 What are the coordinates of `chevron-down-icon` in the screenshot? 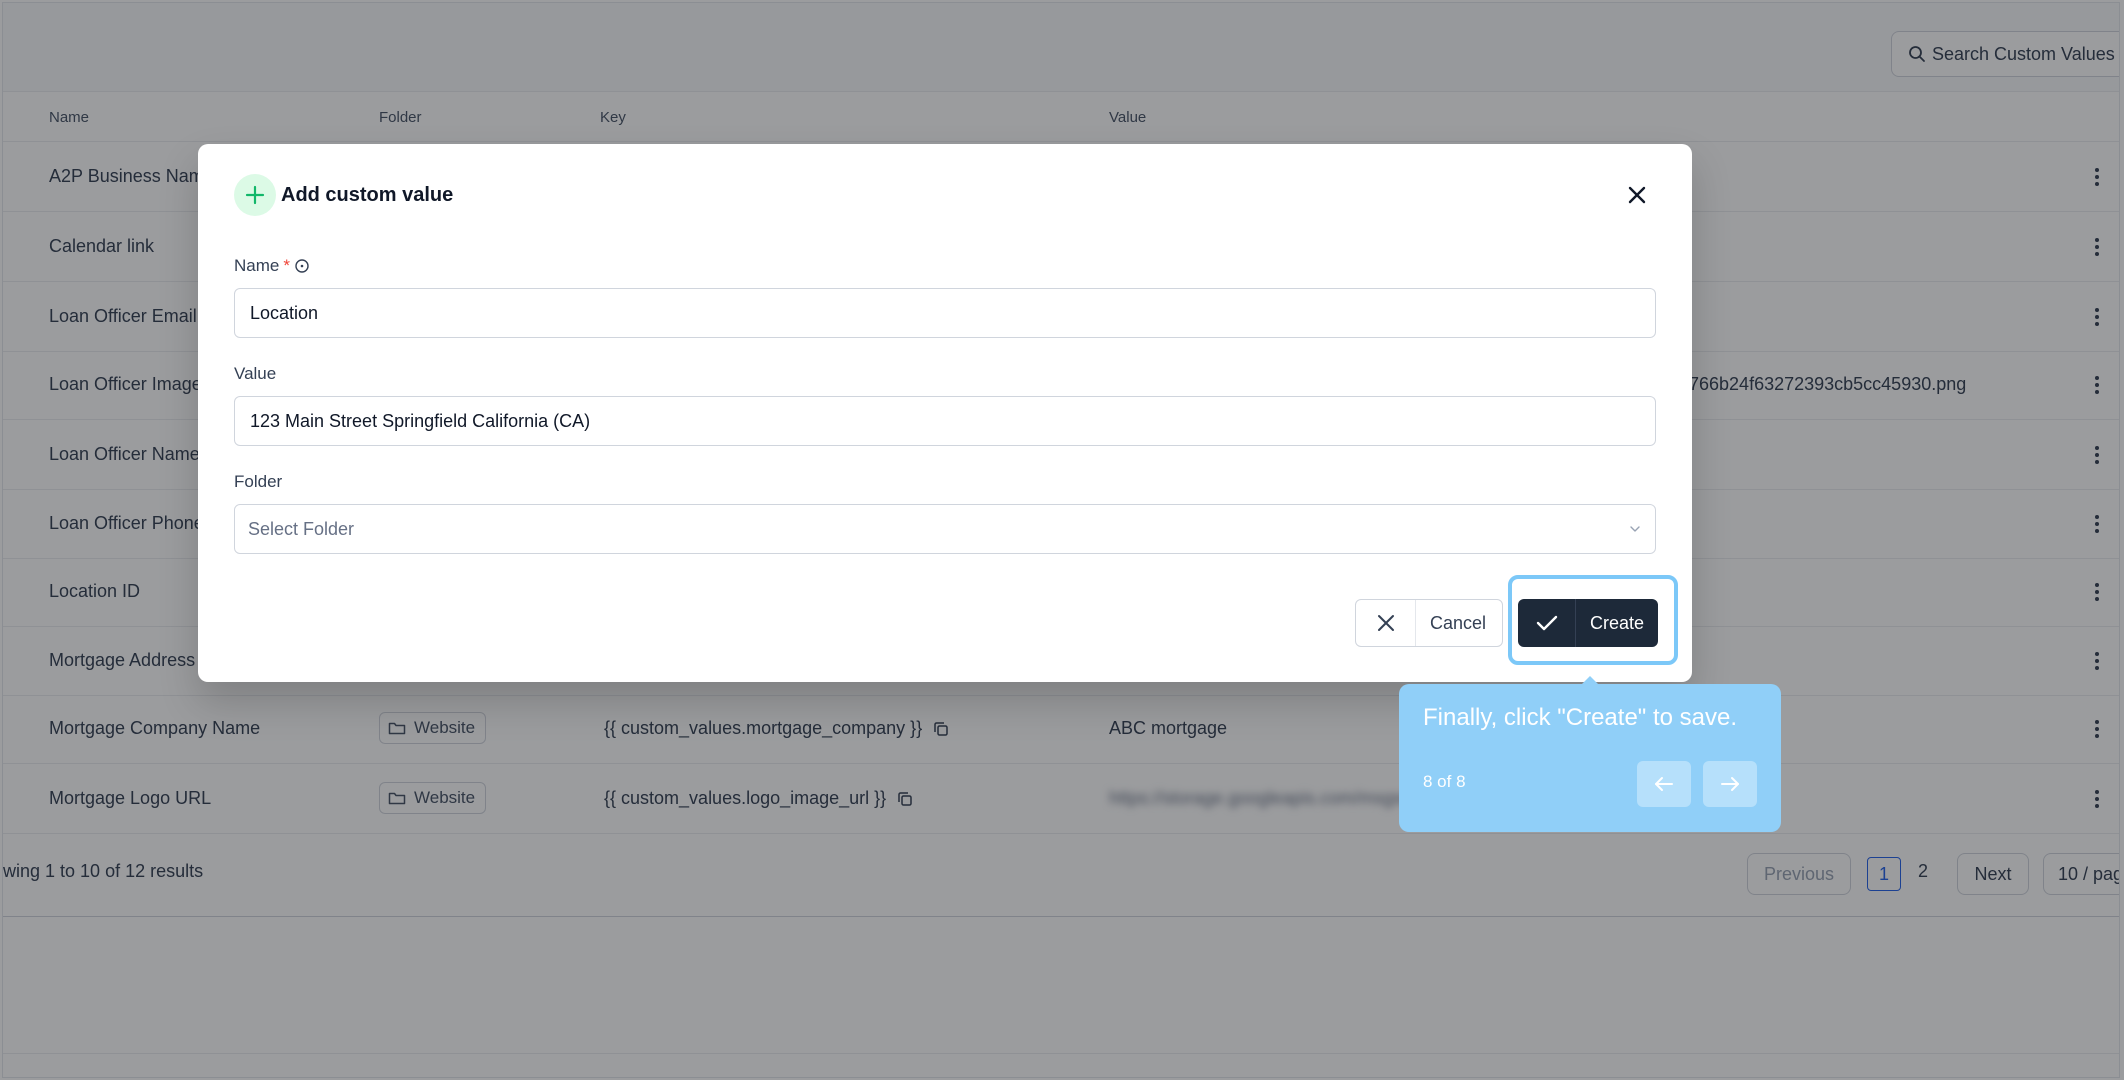 It's located at (1635, 529).